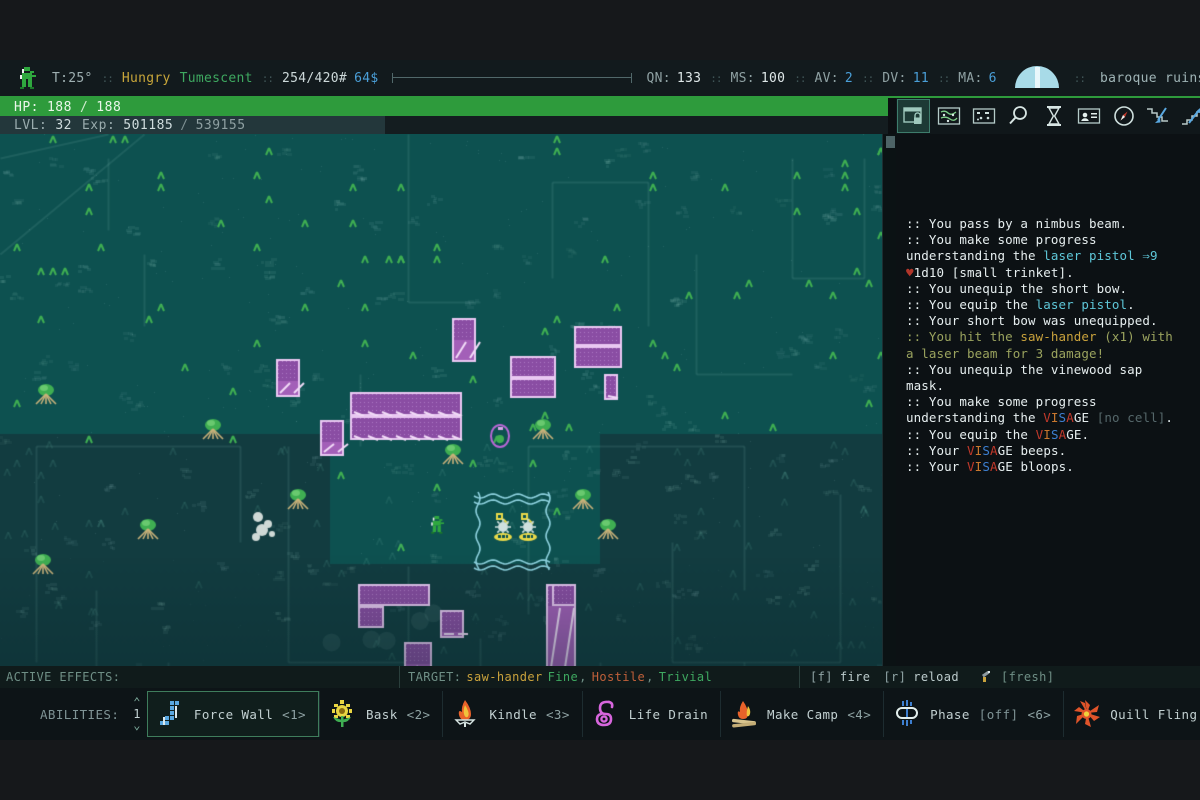 The width and height of the screenshot is (1200, 800). I want to click on log-line: understanding the laser pistol ⇒9, so click(1050, 256).